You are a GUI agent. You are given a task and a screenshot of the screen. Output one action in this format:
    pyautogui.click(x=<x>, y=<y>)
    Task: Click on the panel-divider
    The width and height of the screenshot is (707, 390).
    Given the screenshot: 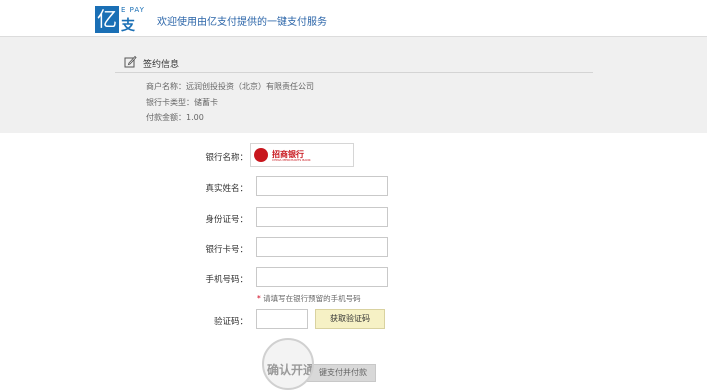 What is the action you would take?
    pyautogui.click(x=354, y=72)
    